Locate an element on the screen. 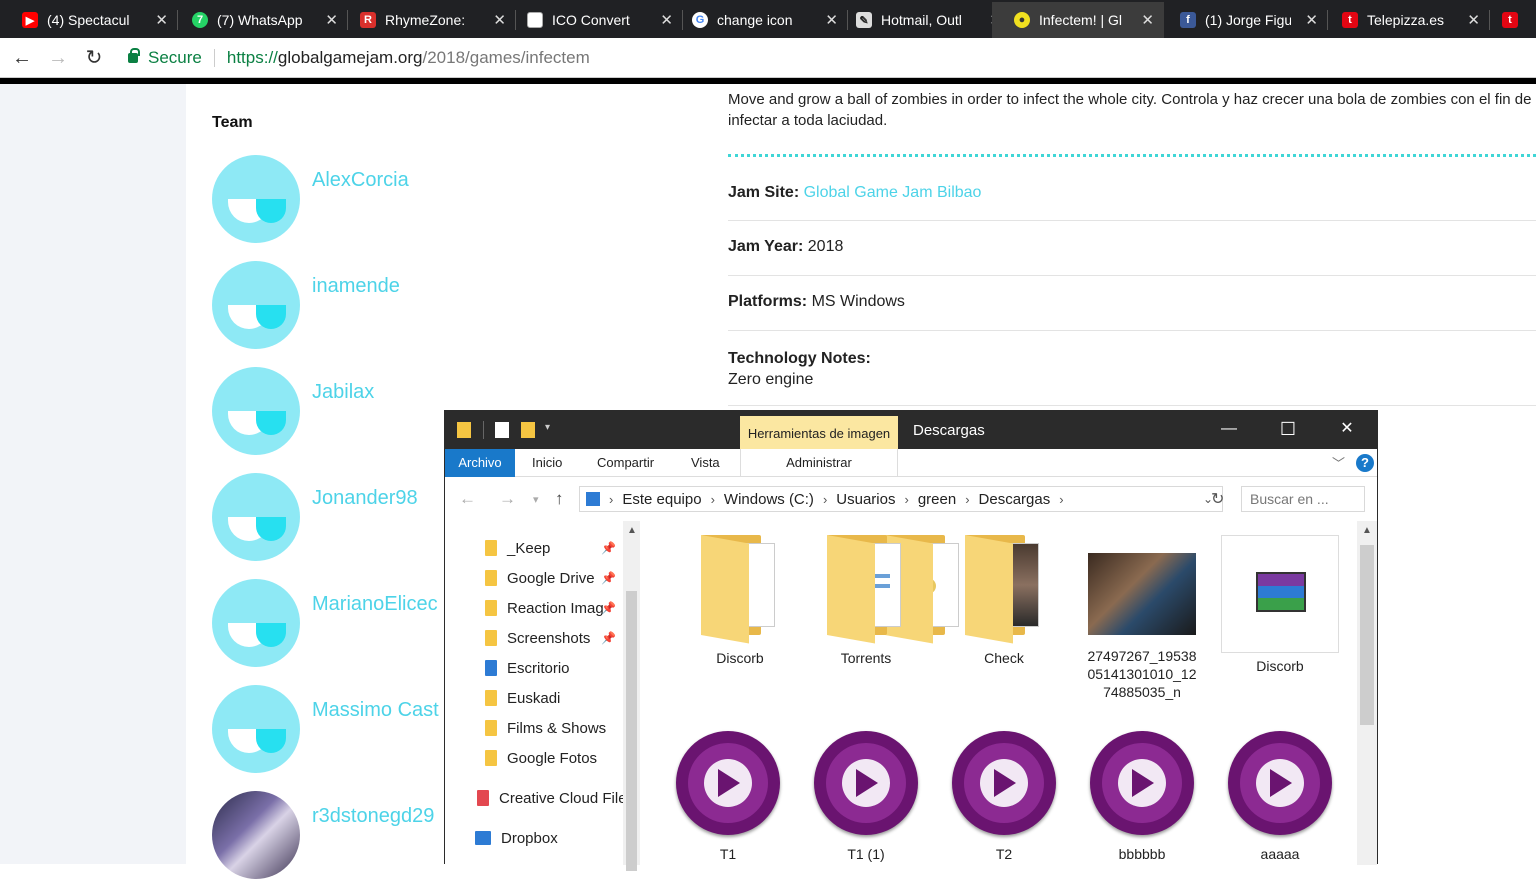 This screenshot has width=1536, height=881. telepizza-icon: t is located at coordinates (1350, 20).